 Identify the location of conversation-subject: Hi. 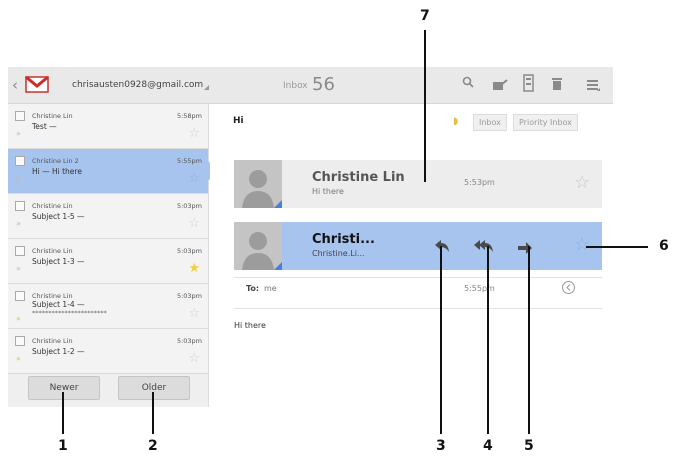
(238, 121).